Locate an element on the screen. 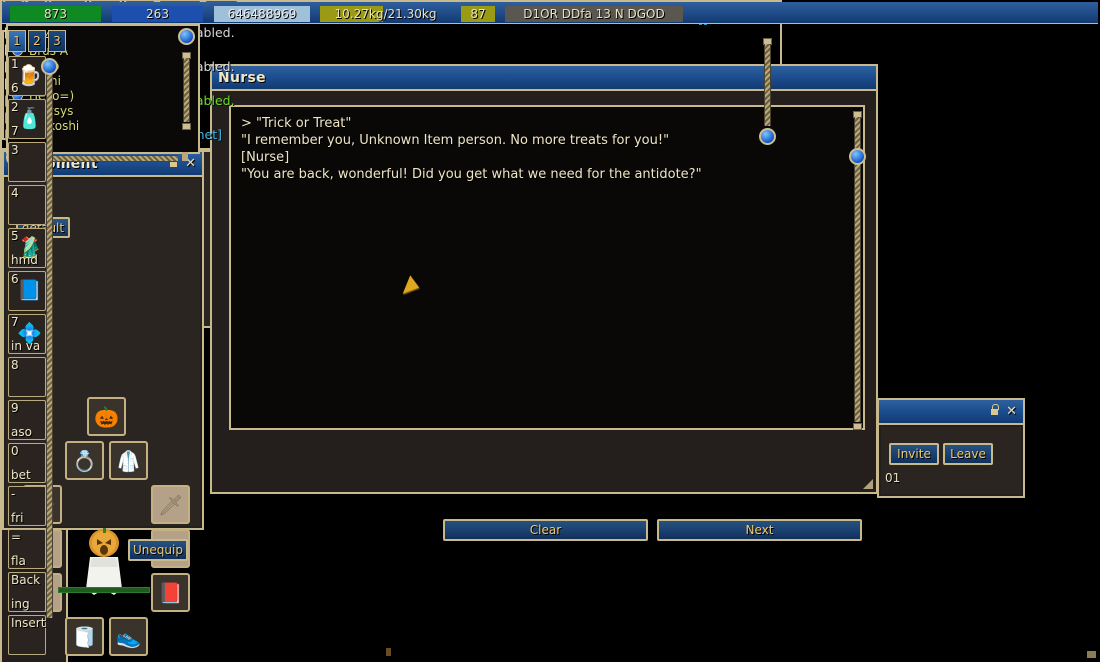 This screenshot has width=1100, height=662. shortcut-key-label: 4 is located at coordinates (15, 193).